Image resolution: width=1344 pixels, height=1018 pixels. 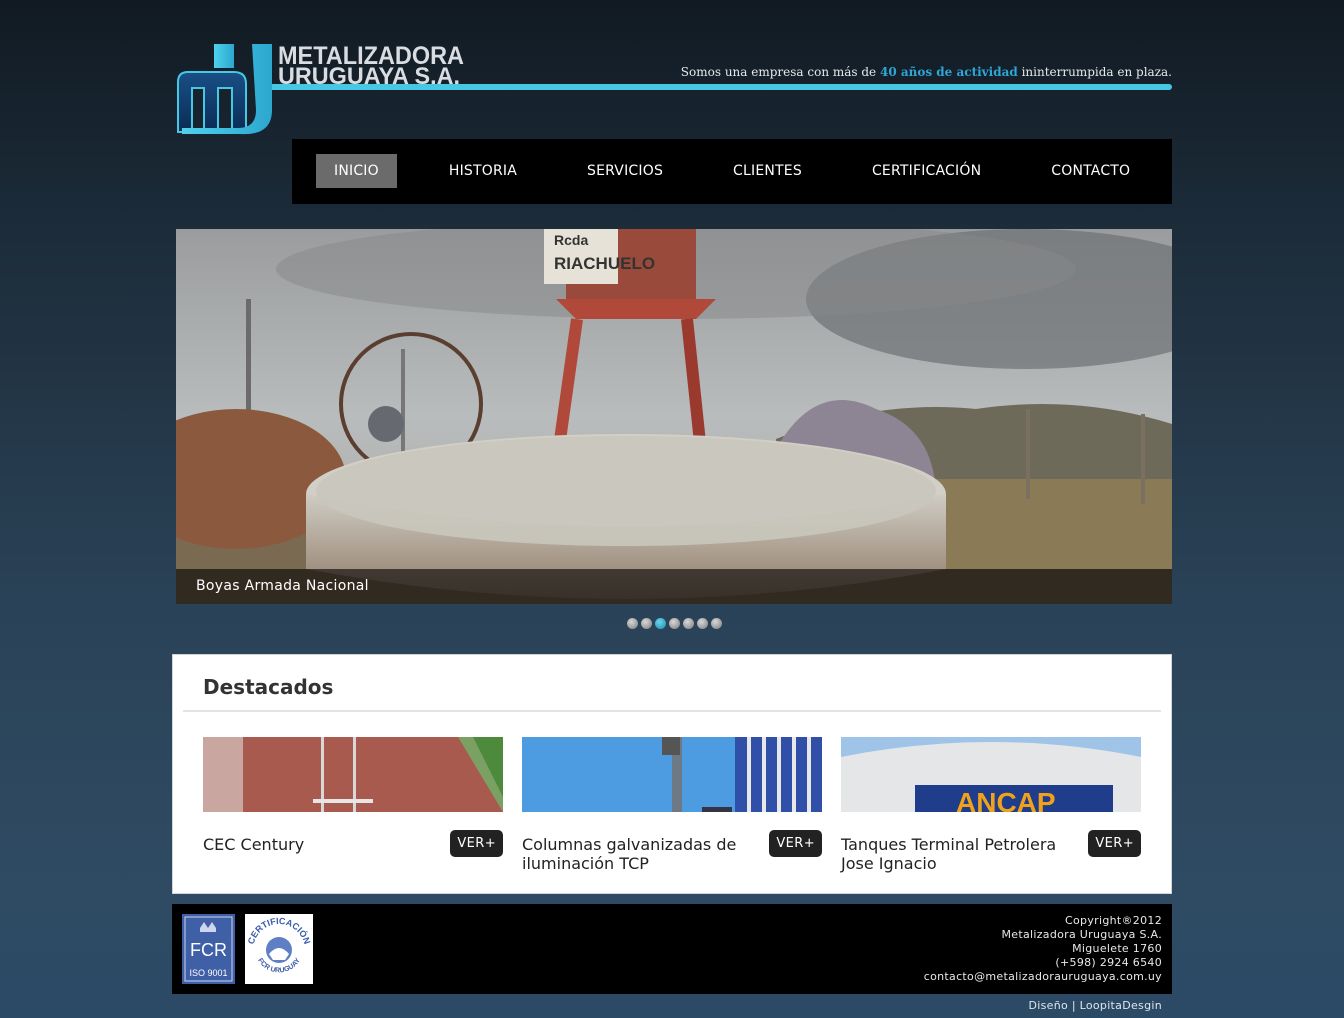 What do you see at coordinates (625, 171) in the screenshot?
I see `nav-item-servicios: SERVICIOS` at bounding box center [625, 171].